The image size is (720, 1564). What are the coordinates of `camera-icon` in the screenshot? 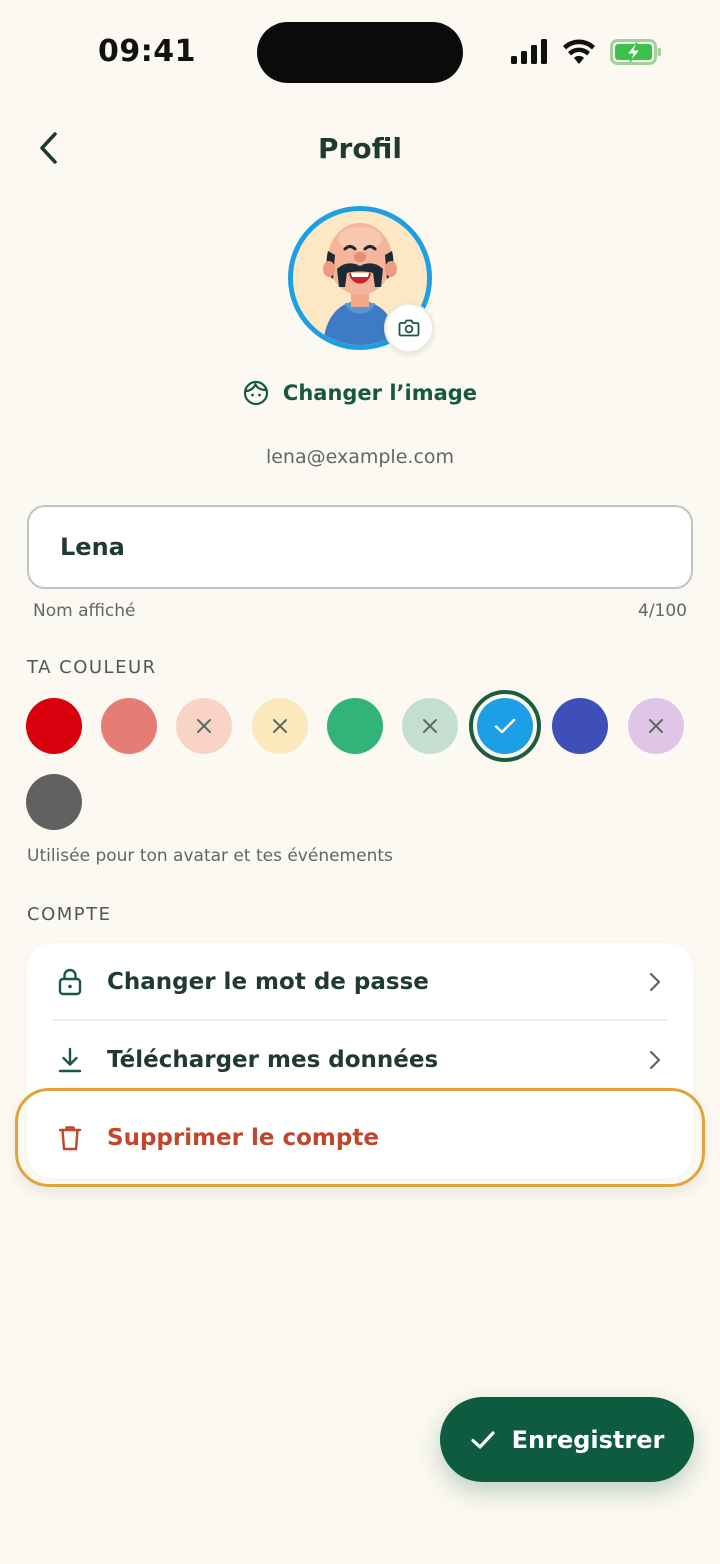 It's located at (409, 328).